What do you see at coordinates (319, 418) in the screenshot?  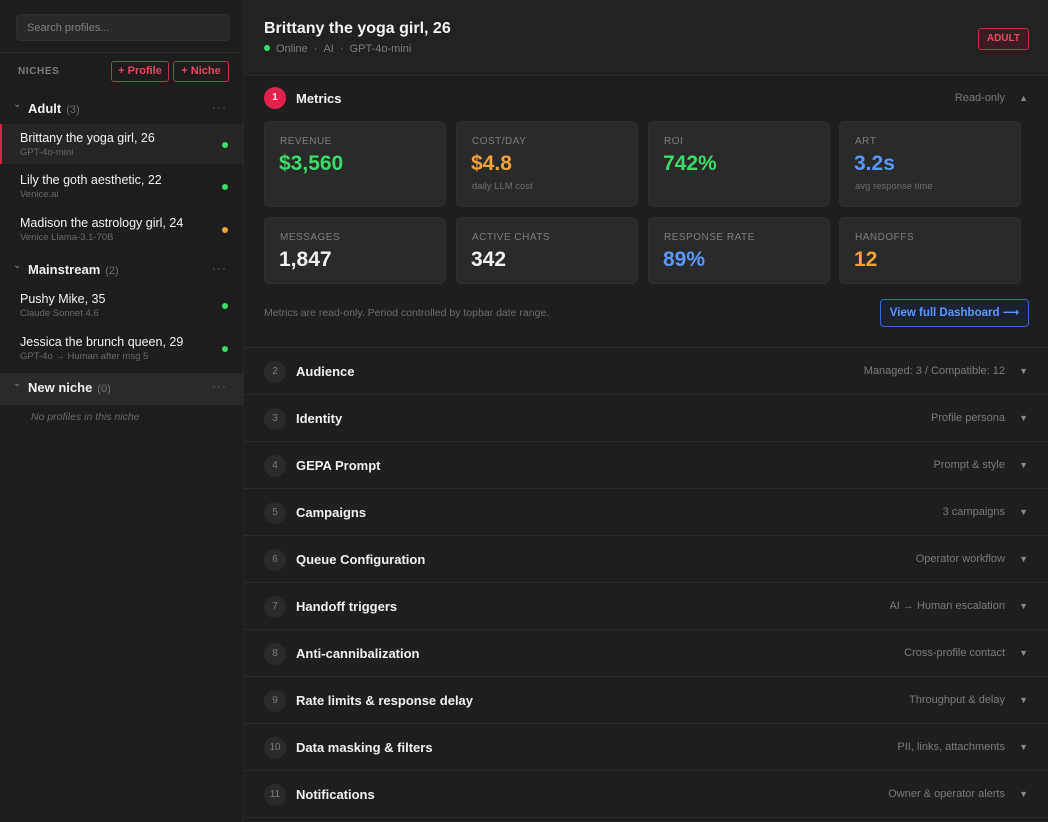 I see `section-title: Identity` at bounding box center [319, 418].